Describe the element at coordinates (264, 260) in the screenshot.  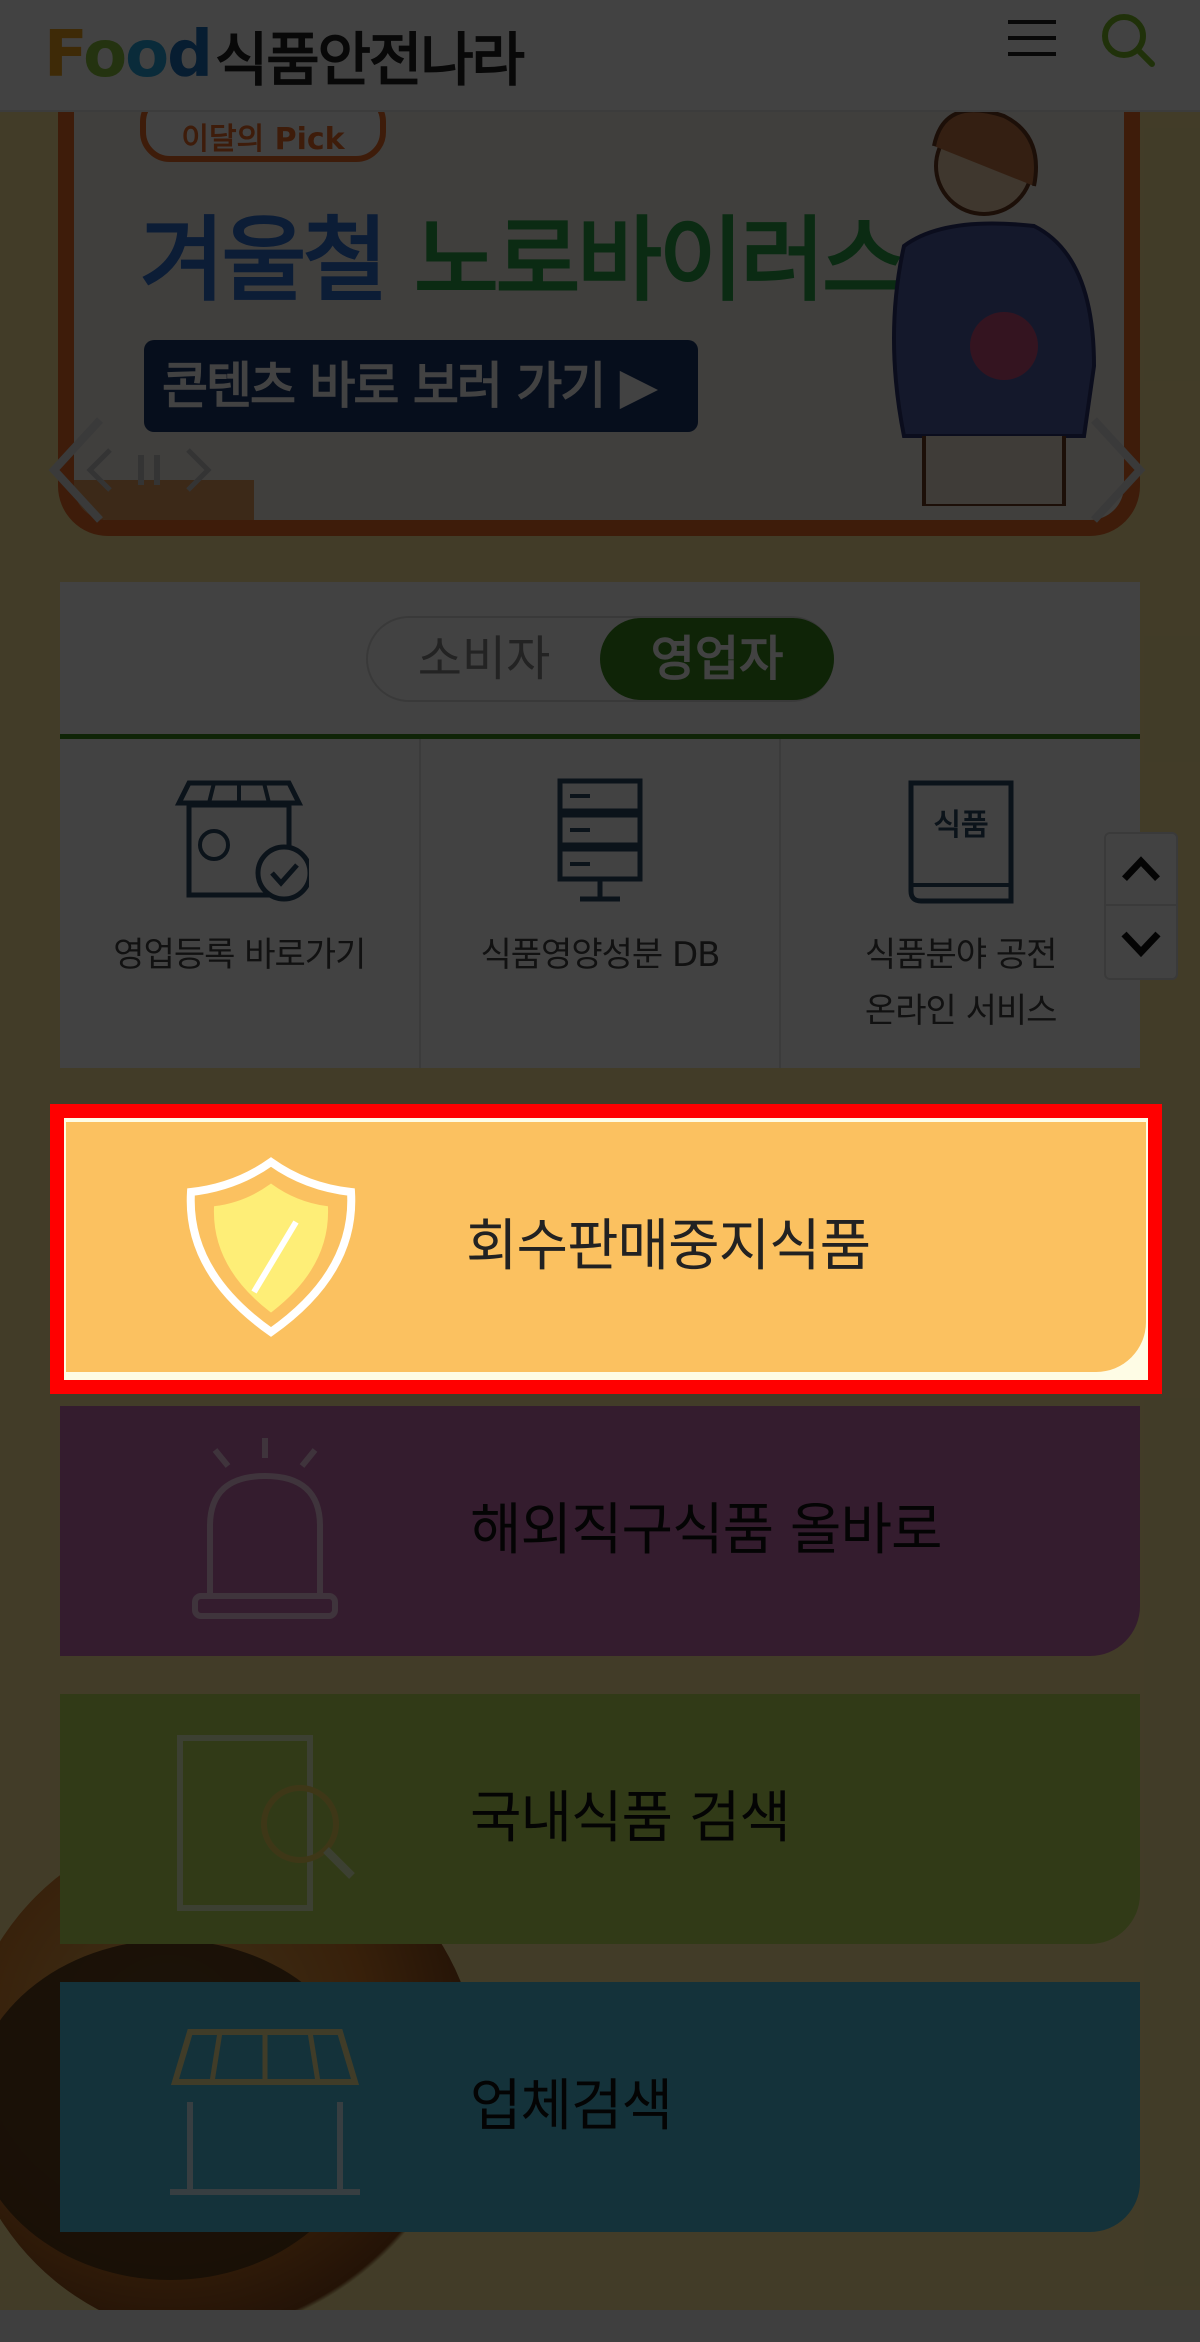
I see `banner-title-part1: 겨울철` at that location.